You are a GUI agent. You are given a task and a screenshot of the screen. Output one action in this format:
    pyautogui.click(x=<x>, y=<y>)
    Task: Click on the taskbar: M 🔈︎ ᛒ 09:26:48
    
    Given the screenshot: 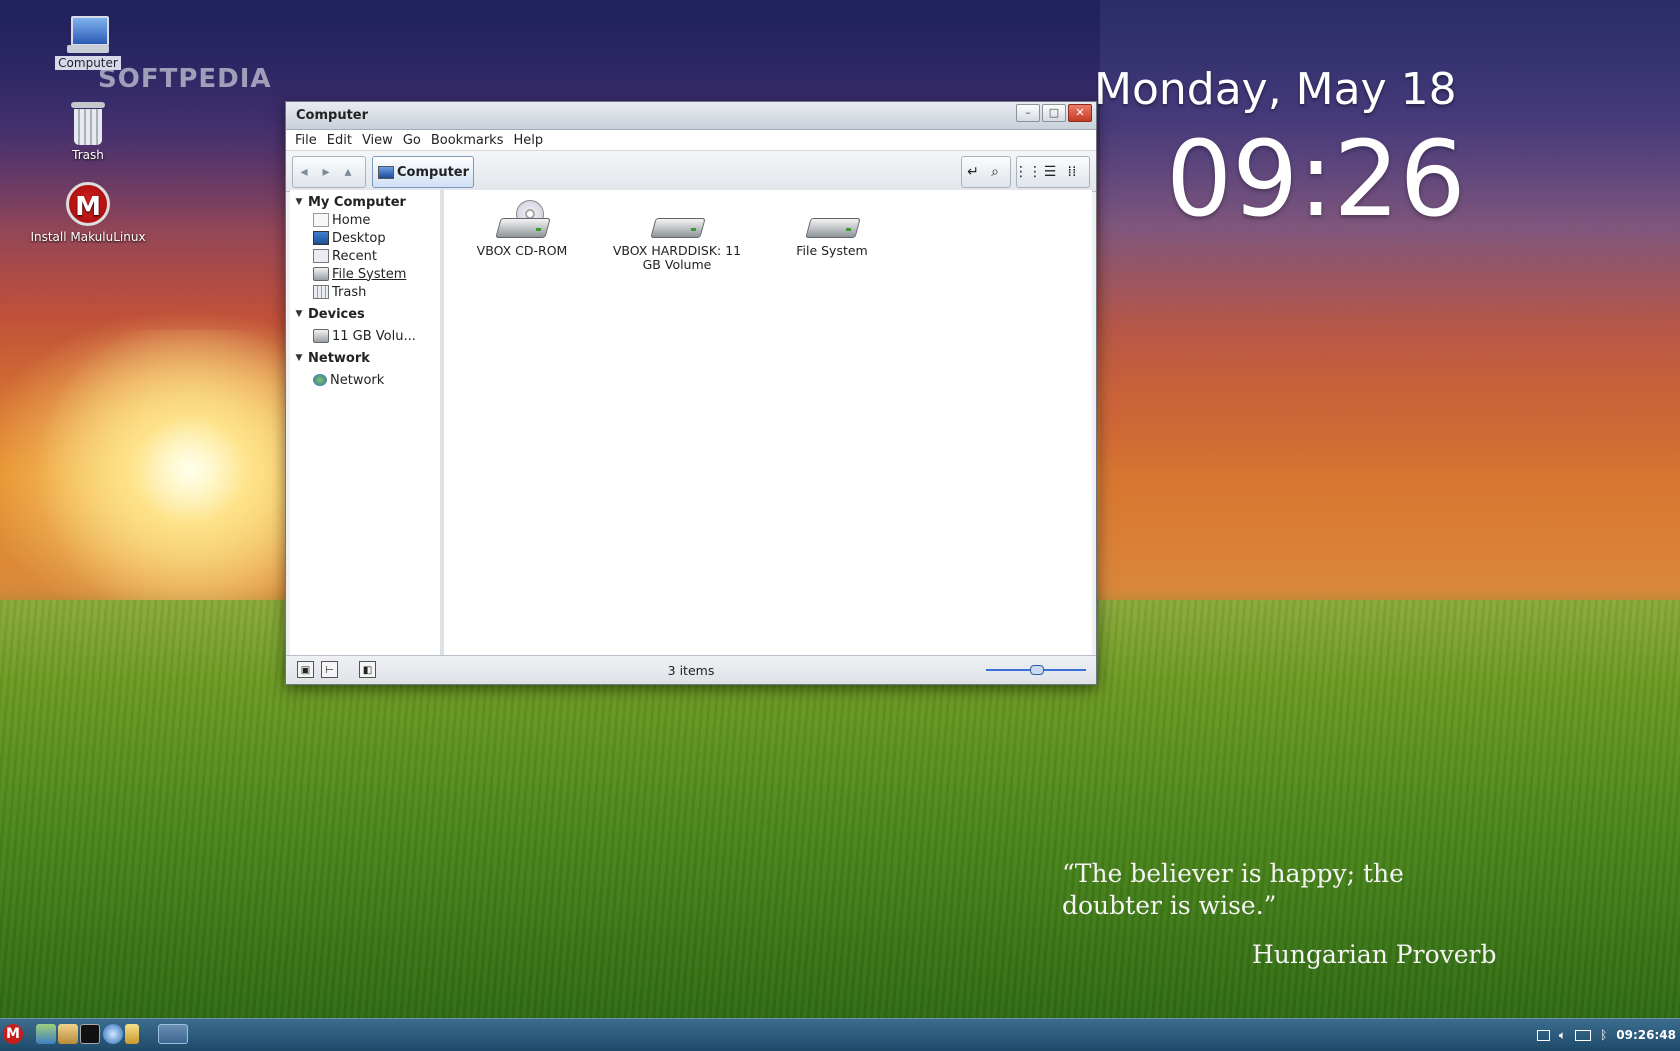 What is the action you would take?
    pyautogui.click(x=840, y=1034)
    